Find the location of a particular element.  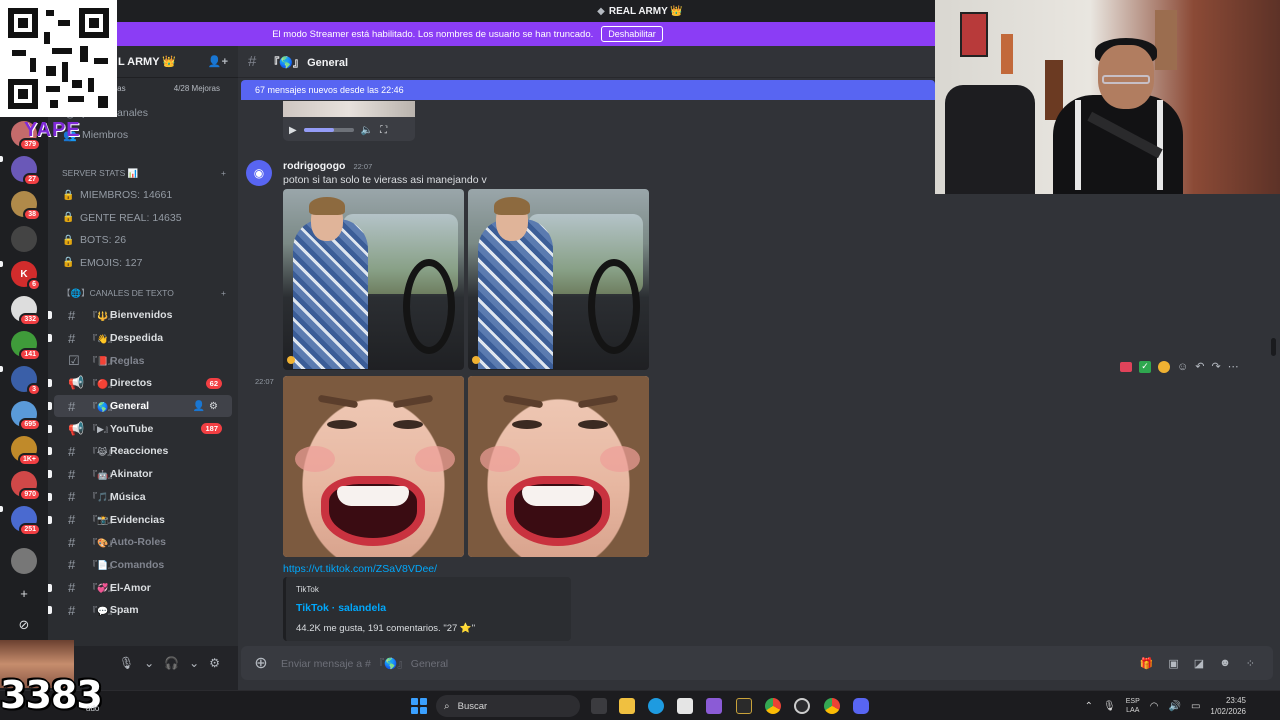

more-icon: ⋯ is located at coordinates (1233, 366).